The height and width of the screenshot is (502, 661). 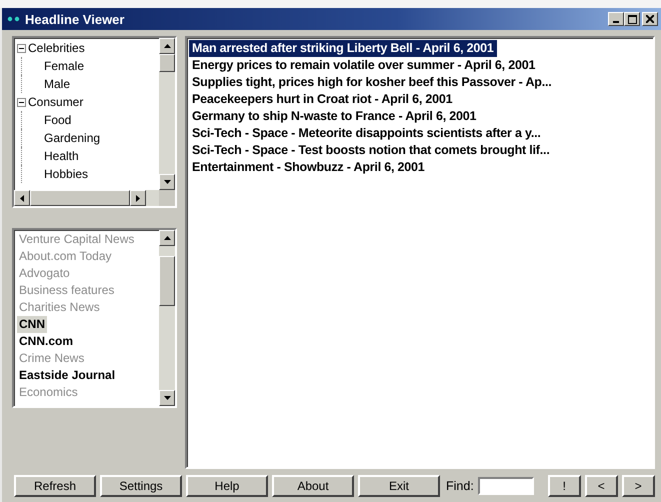 What do you see at coordinates (32, 324) in the screenshot?
I see `source-item: CNN` at bounding box center [32, 324].